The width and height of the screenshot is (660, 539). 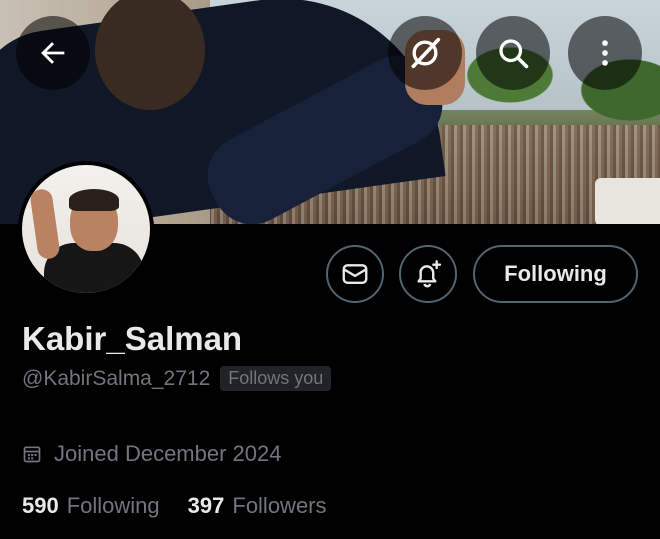 I want to click on following-label: Following, so click(x=113, y=505).